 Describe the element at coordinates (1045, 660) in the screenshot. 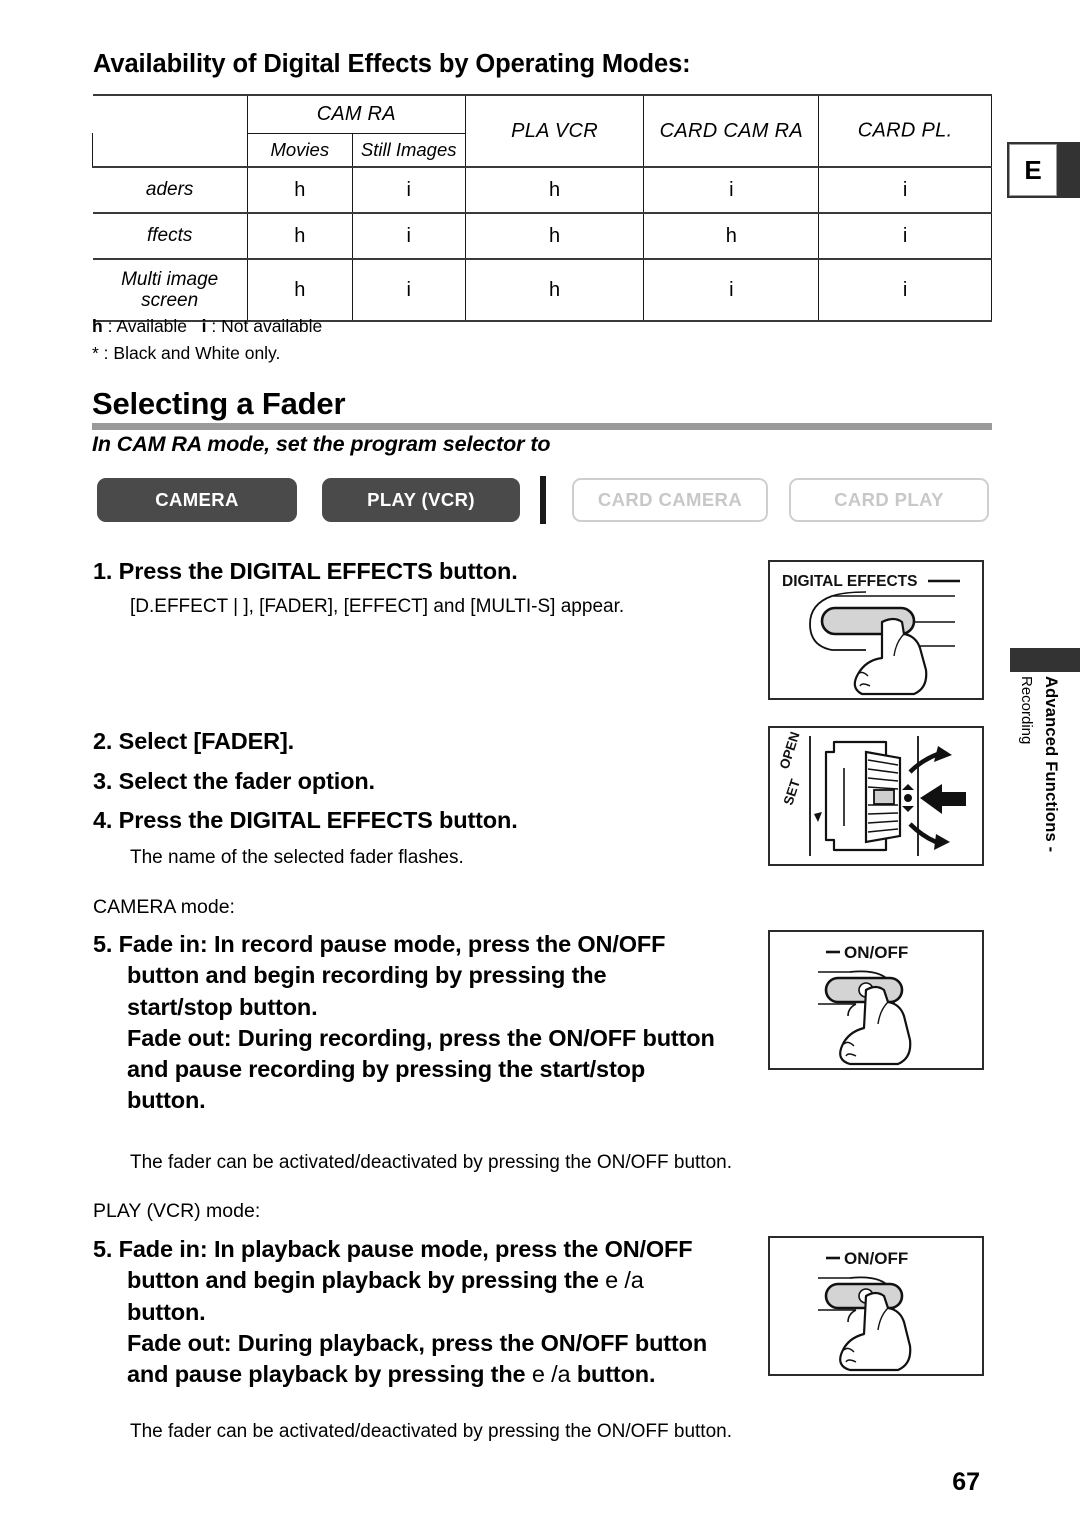

I see `section-edge-marker` at that location.